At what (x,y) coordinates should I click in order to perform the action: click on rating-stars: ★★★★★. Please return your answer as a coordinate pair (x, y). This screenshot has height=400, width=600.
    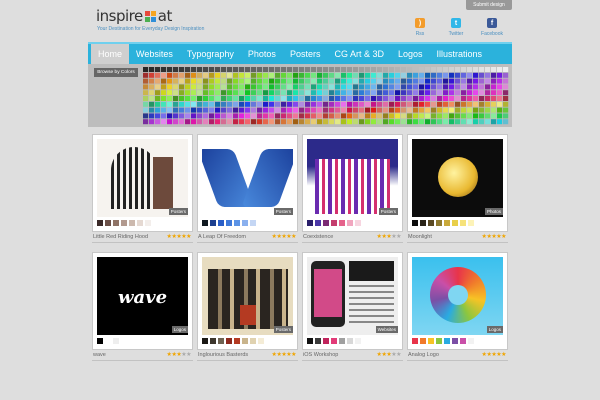
    Looking at the image, I should click on (179, 236).